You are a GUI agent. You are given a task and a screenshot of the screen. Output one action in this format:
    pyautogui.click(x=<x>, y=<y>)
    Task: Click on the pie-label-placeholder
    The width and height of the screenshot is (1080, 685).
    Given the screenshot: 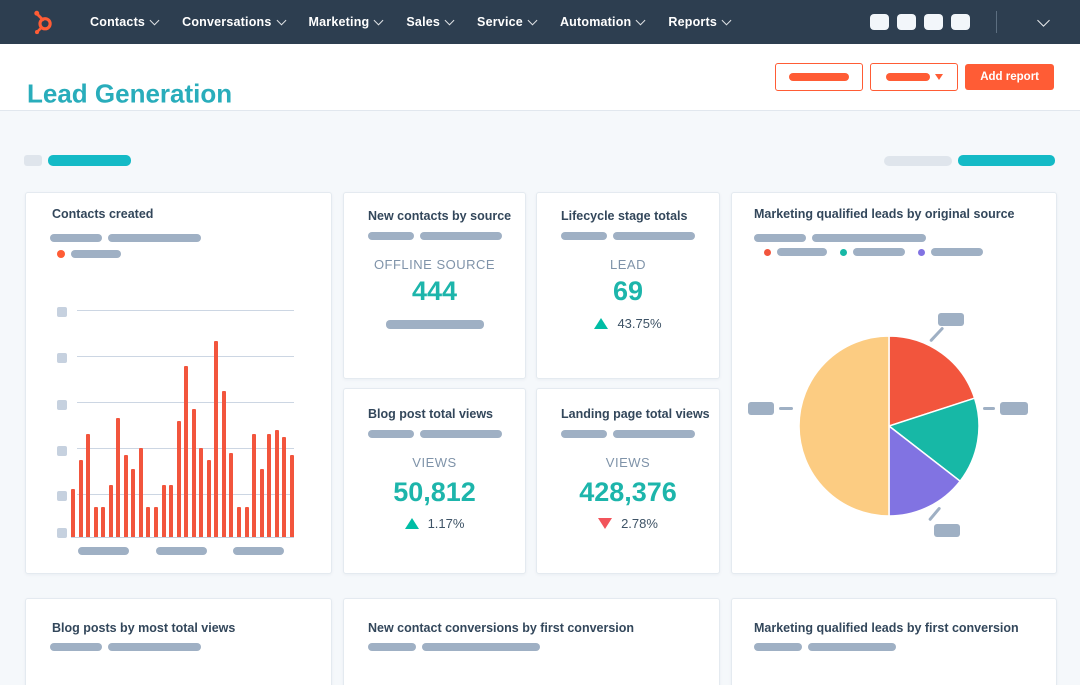 What is the action you would take?
    pyautogui.click(x=947, y=530)
    